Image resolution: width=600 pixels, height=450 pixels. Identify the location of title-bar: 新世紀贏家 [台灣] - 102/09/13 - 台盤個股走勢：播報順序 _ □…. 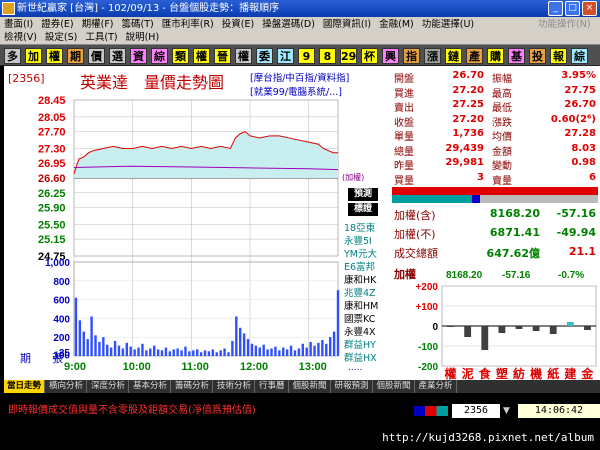
(300, 8).